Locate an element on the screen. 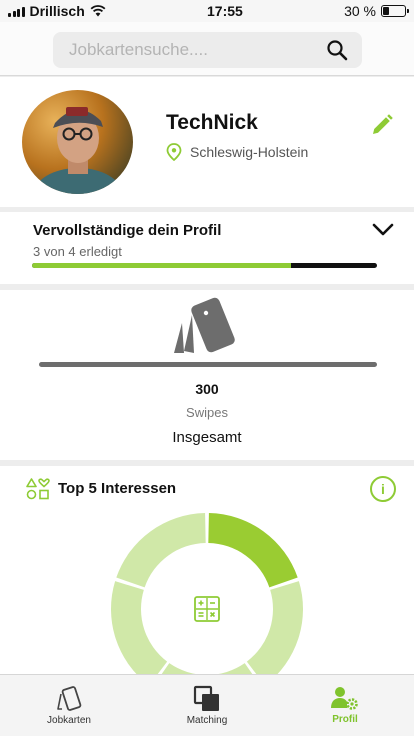 This screenshot has width=414, height=736. interests-title: Top 5 Interessen is located at coordinates (117, 488).